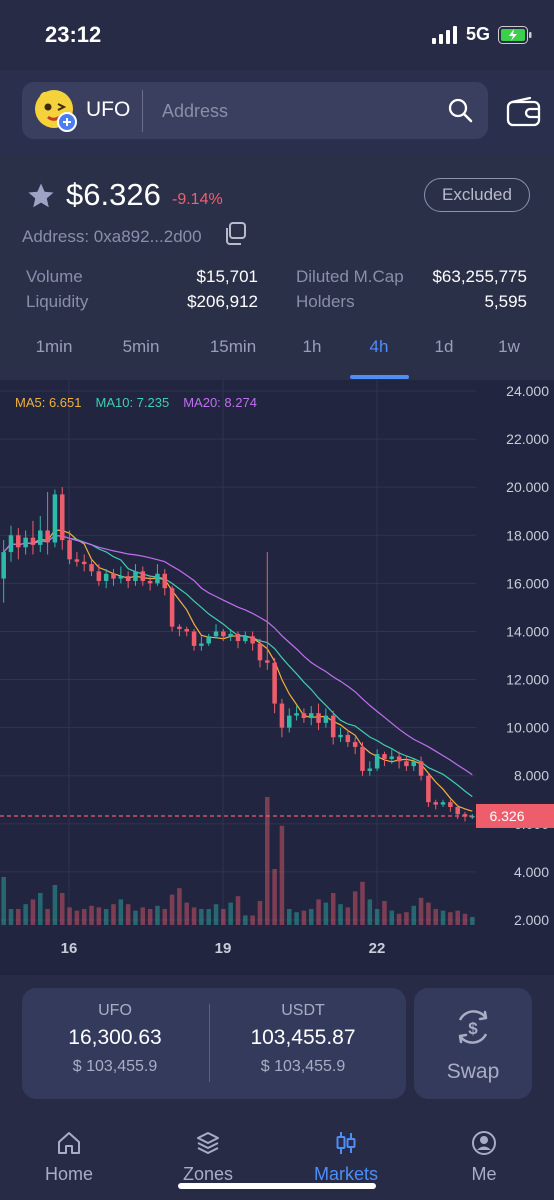 This screenshot has width=554, height=1200. I want to click on network-type: 5G, so click(477, 34).